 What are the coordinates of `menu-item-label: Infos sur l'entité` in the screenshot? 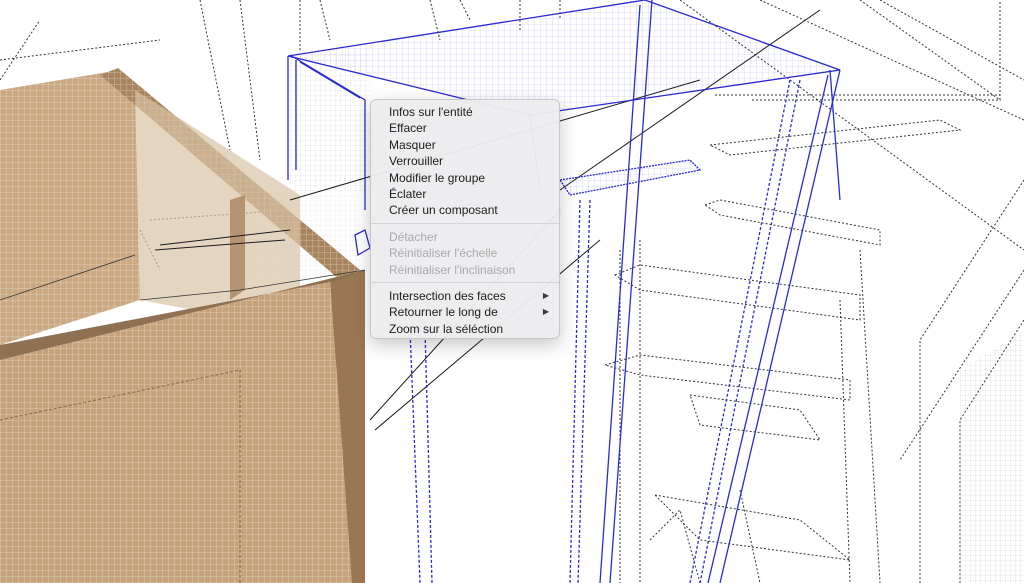 It's located at (431, 112).